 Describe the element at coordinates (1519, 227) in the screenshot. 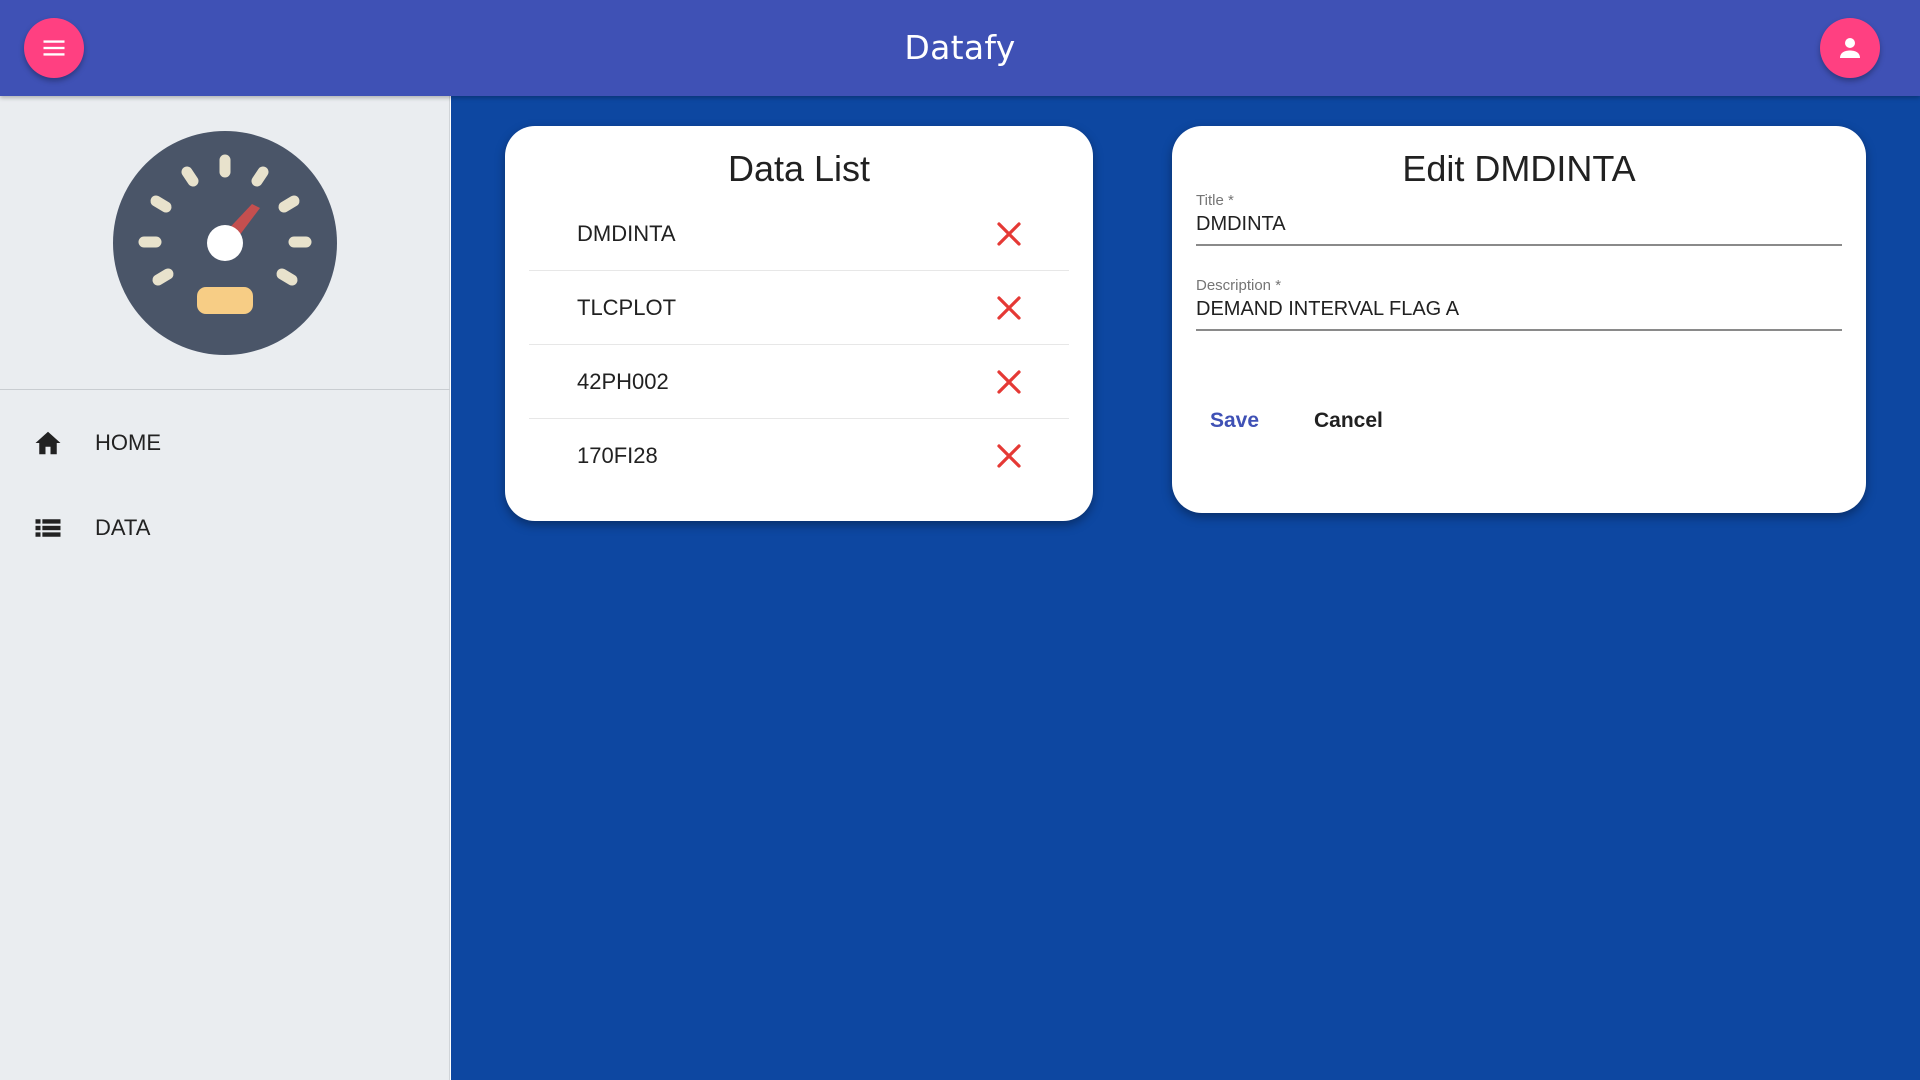

I see `title-input` at that location.